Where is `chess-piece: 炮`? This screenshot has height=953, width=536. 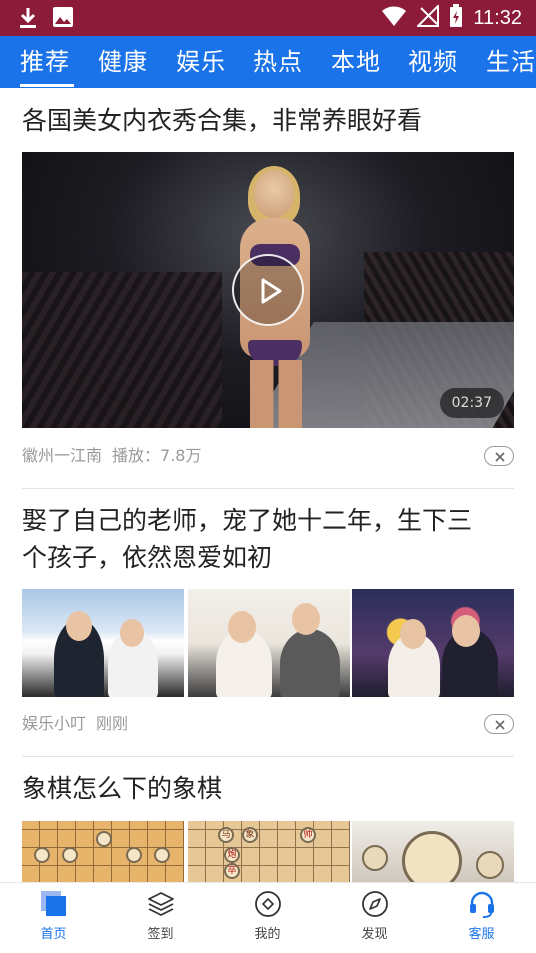
chess-piece: 炮 is located at coordinates (232, 855).